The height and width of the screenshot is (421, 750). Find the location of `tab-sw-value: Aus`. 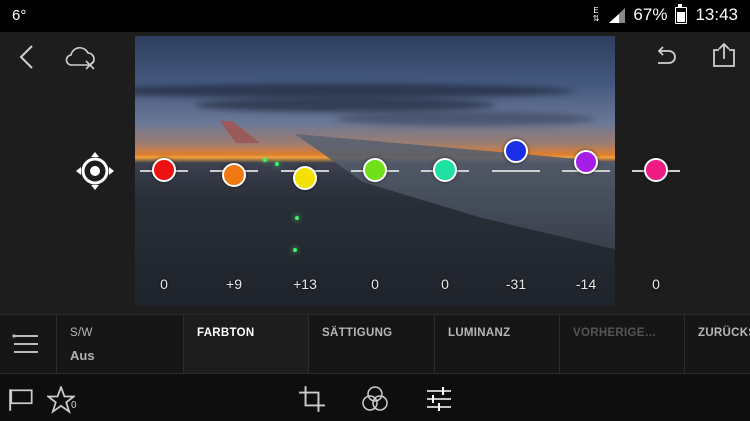

tab-sw-value: Aus is located at coordinates (82, 355).